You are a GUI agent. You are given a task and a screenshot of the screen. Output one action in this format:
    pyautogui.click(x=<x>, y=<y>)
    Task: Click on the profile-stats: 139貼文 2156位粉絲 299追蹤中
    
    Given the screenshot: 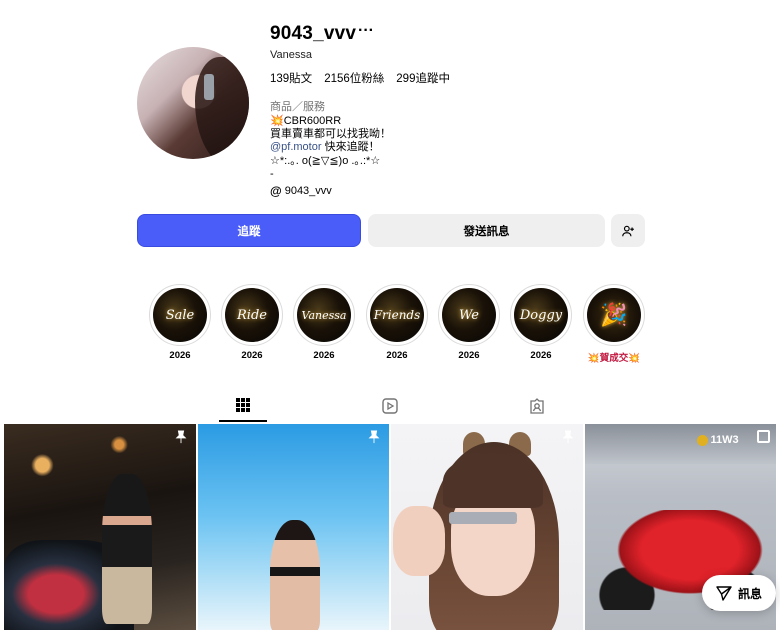 What is the action you would take?
    pyautogui.click(x=360, y=78)
    